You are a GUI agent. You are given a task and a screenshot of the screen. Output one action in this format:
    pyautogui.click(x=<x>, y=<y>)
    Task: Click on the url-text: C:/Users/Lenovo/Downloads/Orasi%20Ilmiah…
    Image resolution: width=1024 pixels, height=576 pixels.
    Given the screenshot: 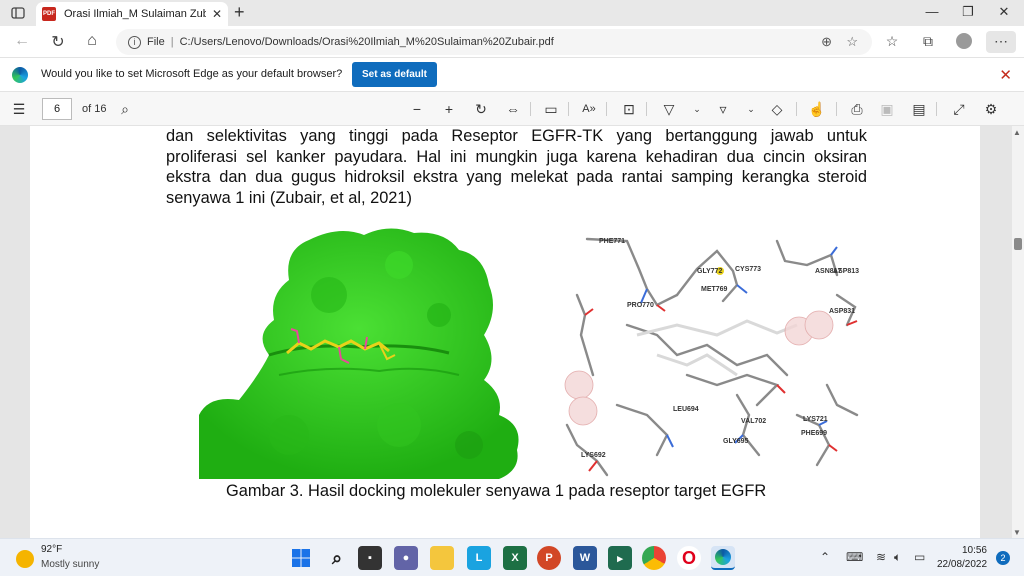 What is the action you would take?
    pyautogui.click(x=366, y=42)
    